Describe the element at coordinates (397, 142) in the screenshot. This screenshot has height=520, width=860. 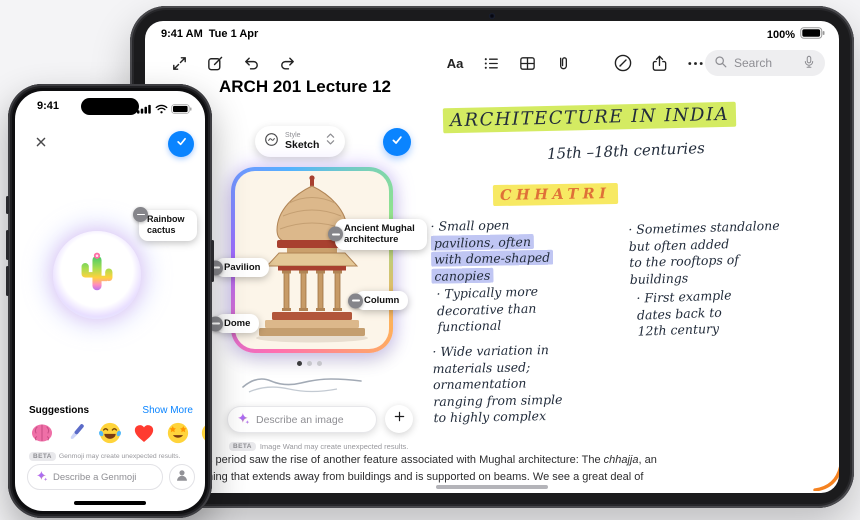
I see `accept-image-button` at that location.